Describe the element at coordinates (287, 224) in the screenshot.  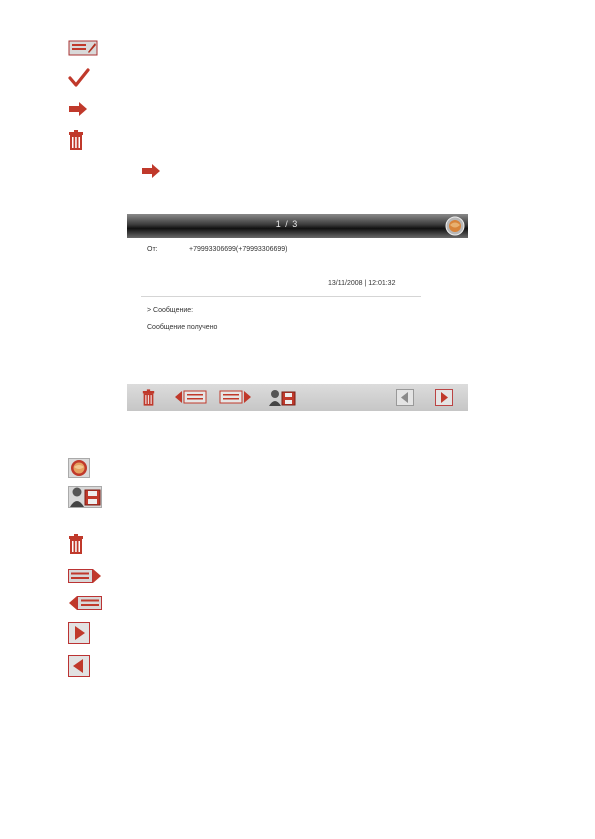
I see `message-counter: 1 / 3` at that location.